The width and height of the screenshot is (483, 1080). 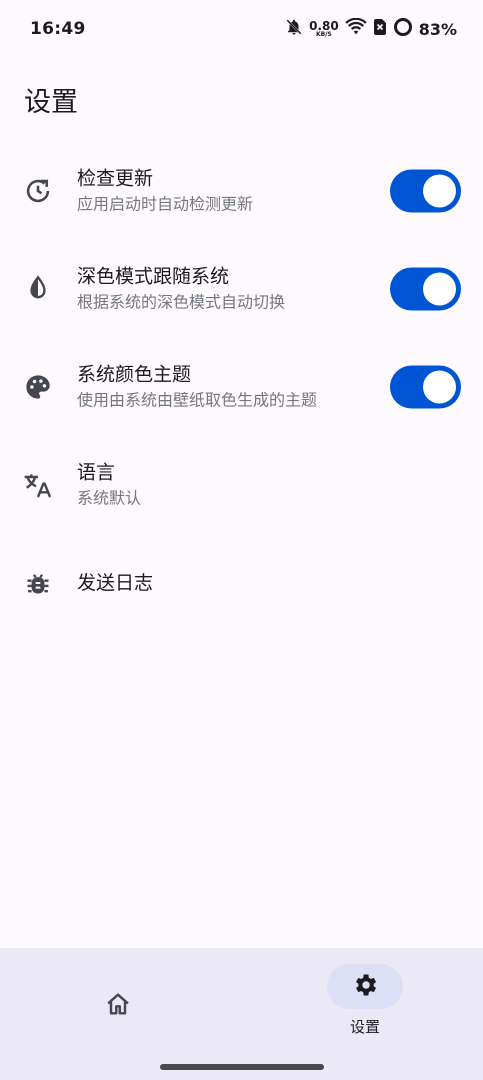 I want to click on setting-dark-mode-follow-system: 深色模式跟随系统 根据系统的深色模式自动切换, so click(x=241, y=289).